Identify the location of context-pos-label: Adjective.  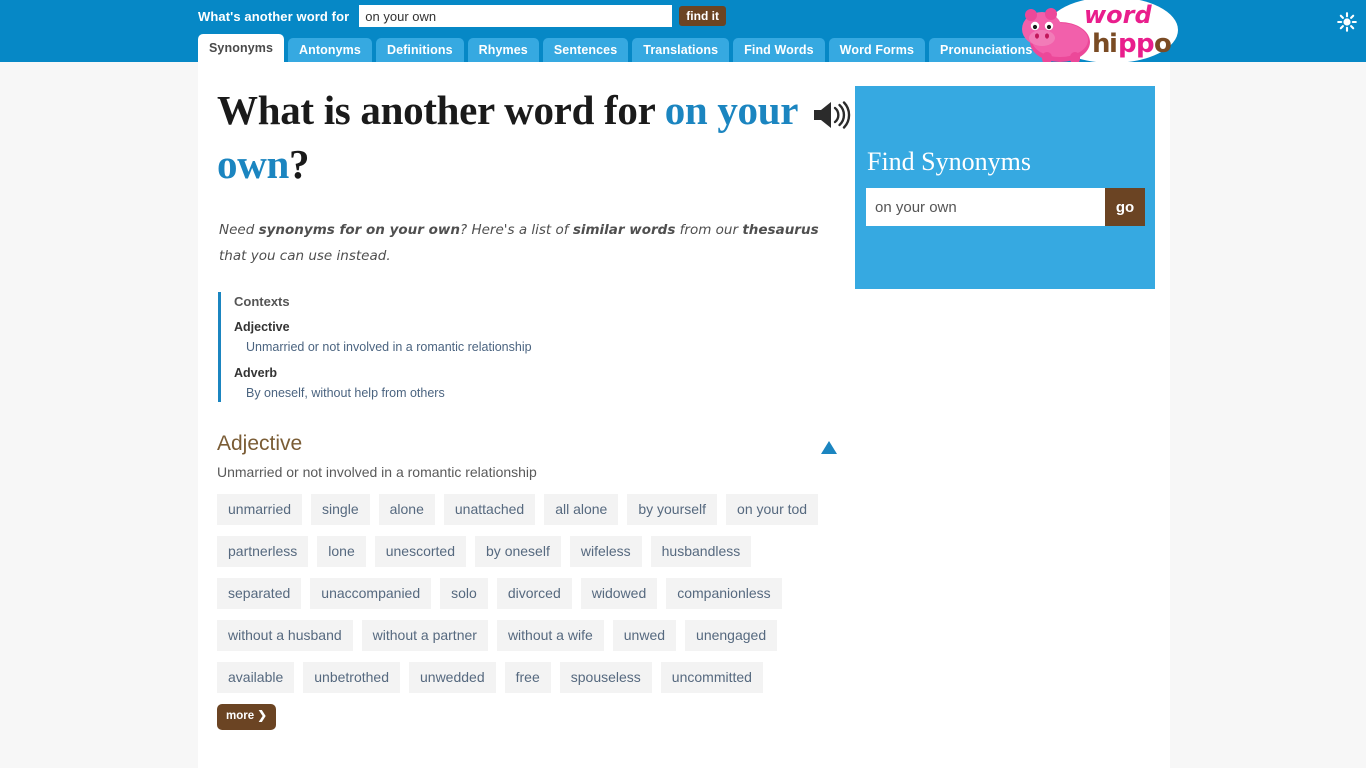
(262, 327).